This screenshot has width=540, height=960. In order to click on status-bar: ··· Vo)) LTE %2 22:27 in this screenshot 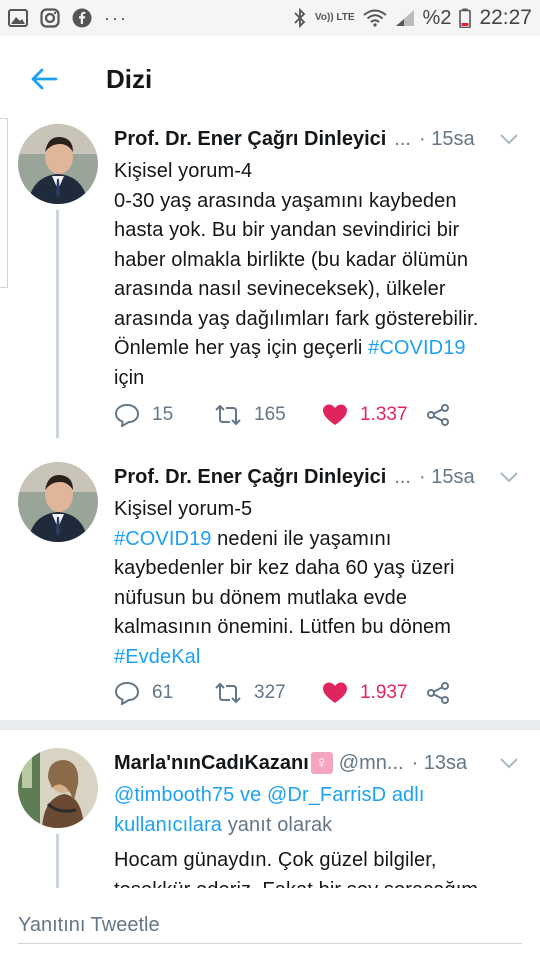, I will do `click(270, 18)`.